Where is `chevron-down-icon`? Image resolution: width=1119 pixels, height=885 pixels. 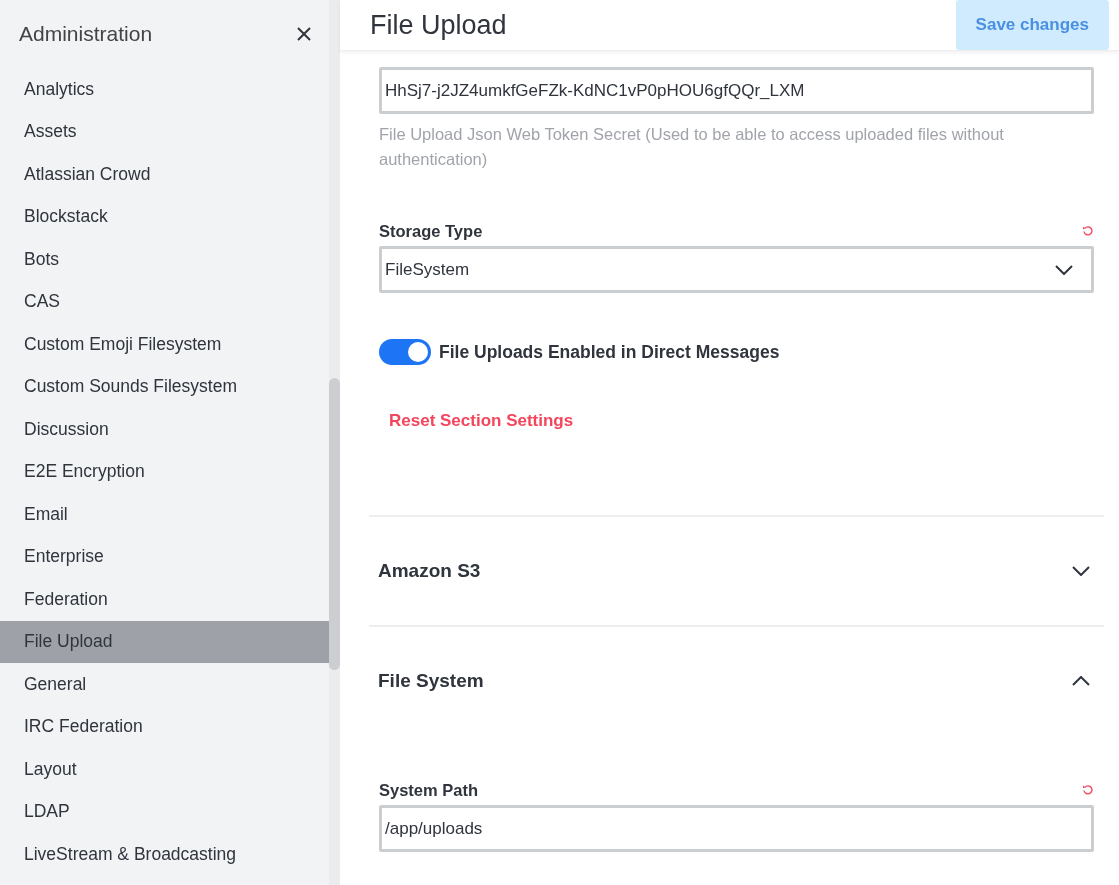
chevron-down-icon is located at coordinates (1064, 269).